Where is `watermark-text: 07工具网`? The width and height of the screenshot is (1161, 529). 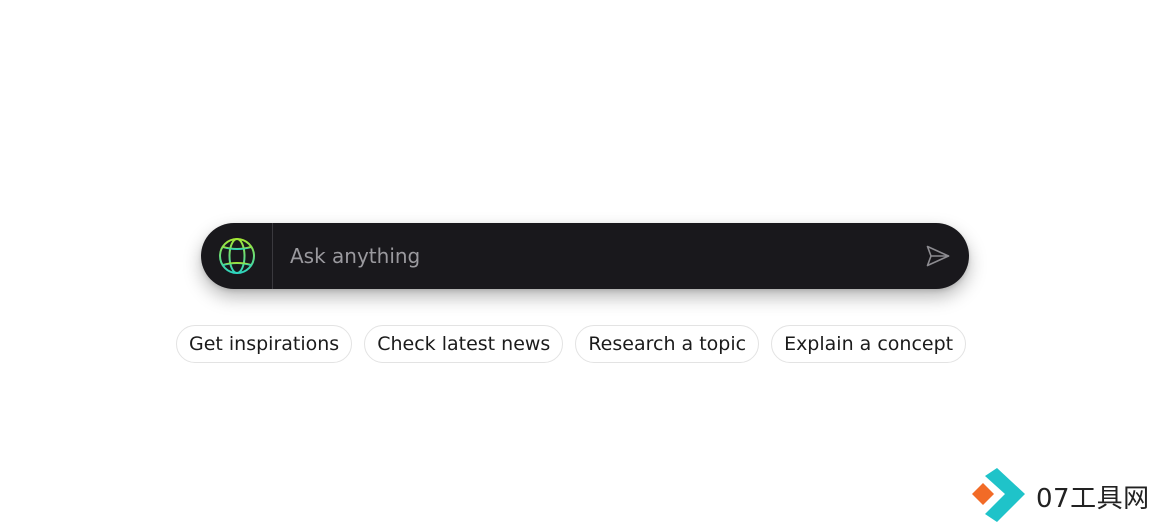 watermark-text: 07工具网 is located at coordinates (1093, 498).